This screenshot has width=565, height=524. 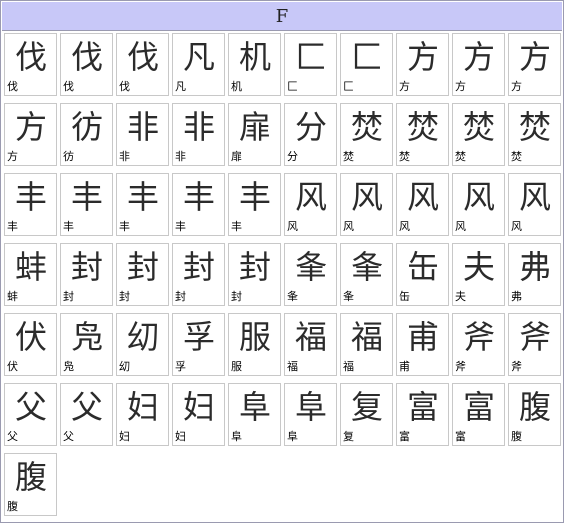 I want to click on glyph-label: 扉, so click(x=236, y=156).